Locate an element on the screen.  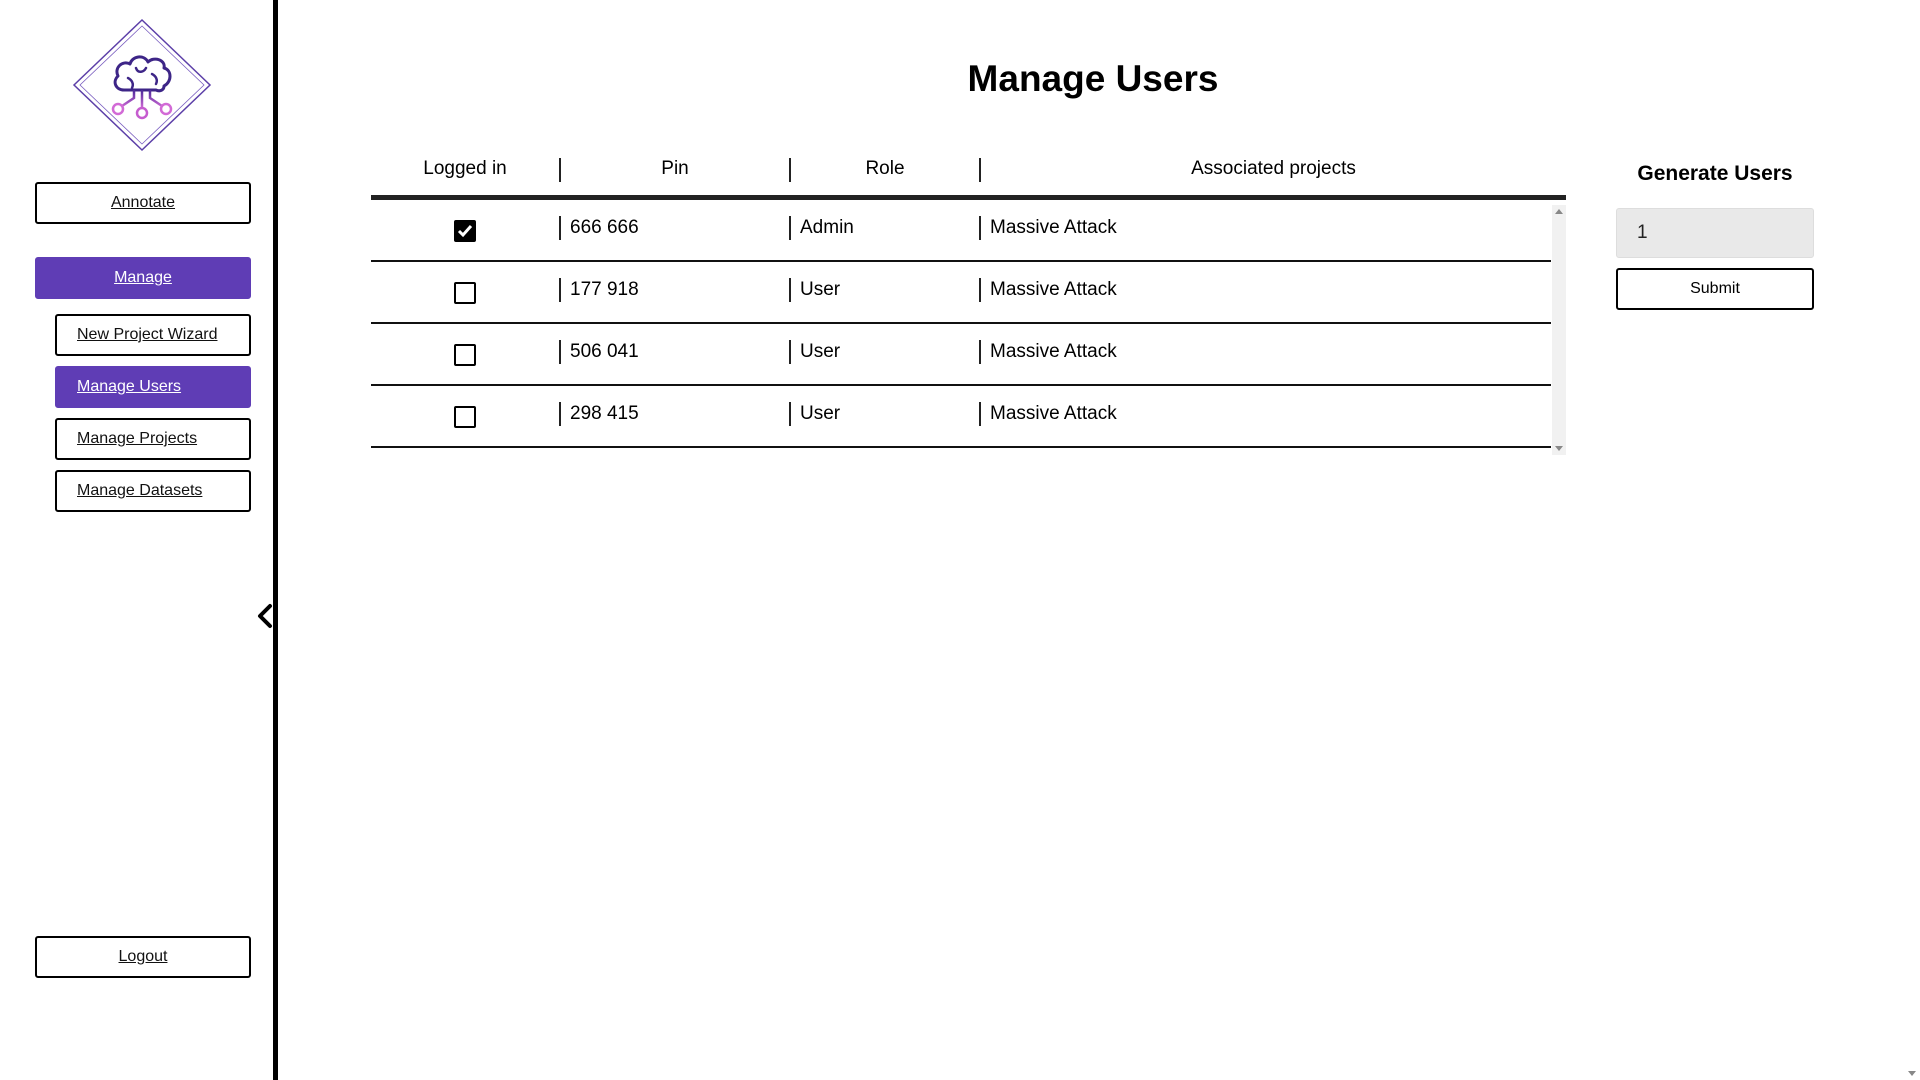
column-header-pin: Pin is located at coordinates (675, 168).